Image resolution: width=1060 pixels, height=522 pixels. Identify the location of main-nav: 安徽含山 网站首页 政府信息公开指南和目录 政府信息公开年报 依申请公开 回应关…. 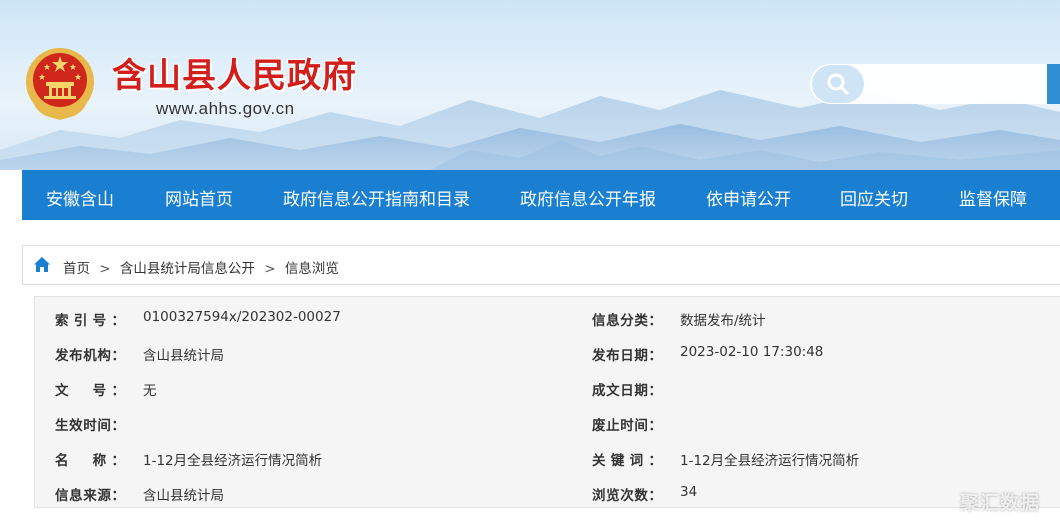
(541, 195).